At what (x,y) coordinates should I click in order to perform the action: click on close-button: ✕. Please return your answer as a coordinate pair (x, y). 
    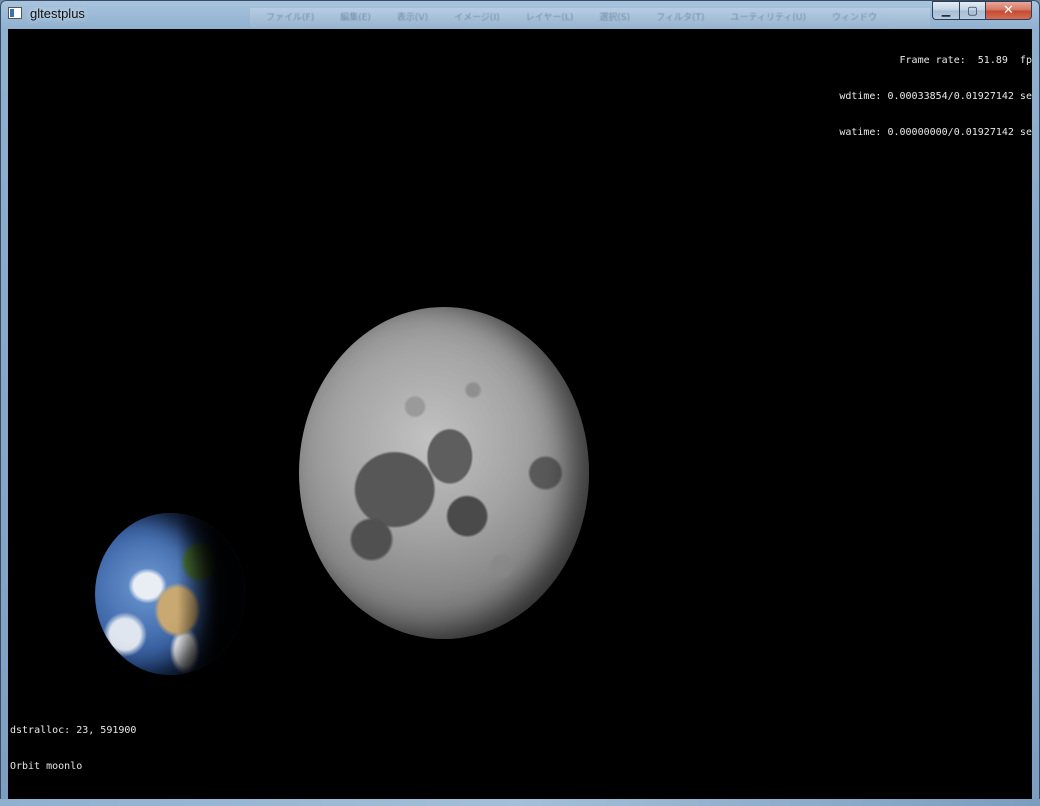
    Looking at the image, I should click on (1008, 10).